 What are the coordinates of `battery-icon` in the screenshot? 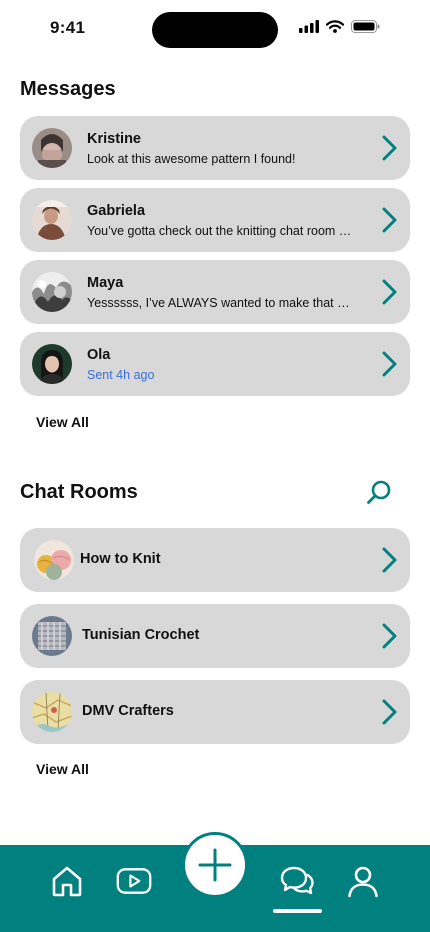 It's located at (365, 26).